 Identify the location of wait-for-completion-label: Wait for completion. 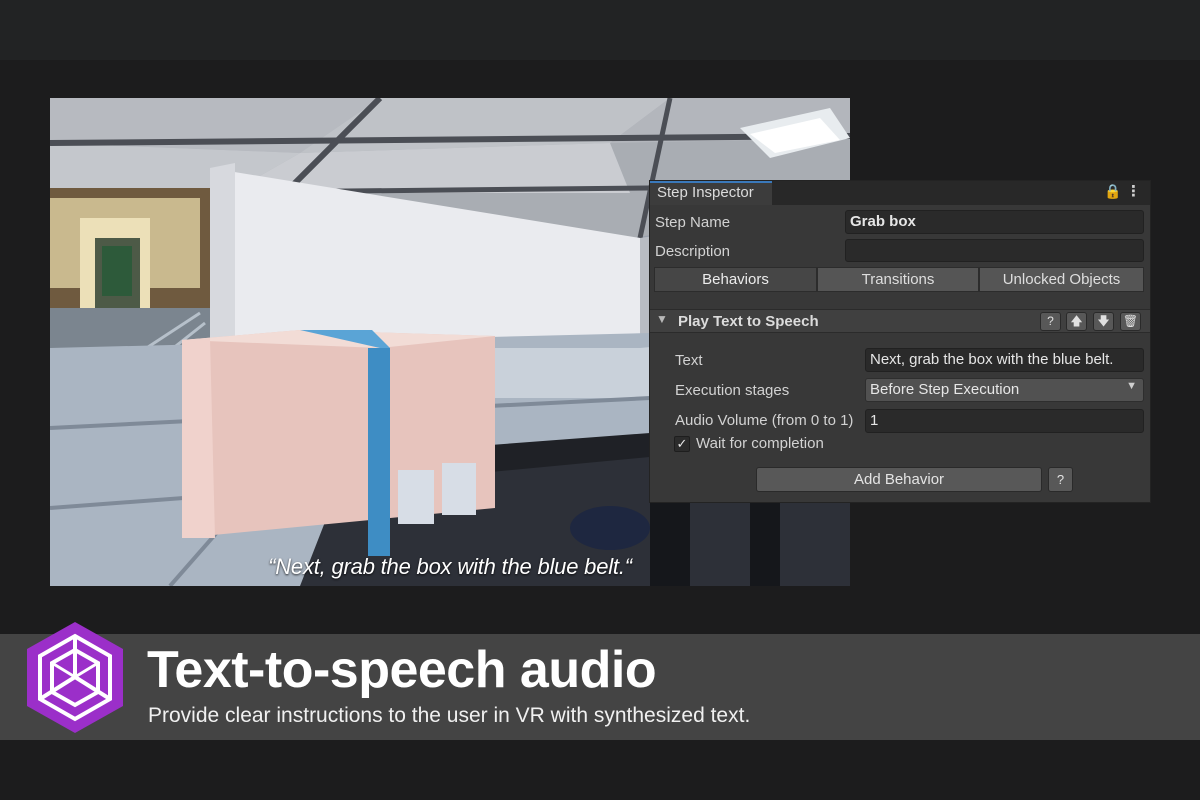
(760, 443).